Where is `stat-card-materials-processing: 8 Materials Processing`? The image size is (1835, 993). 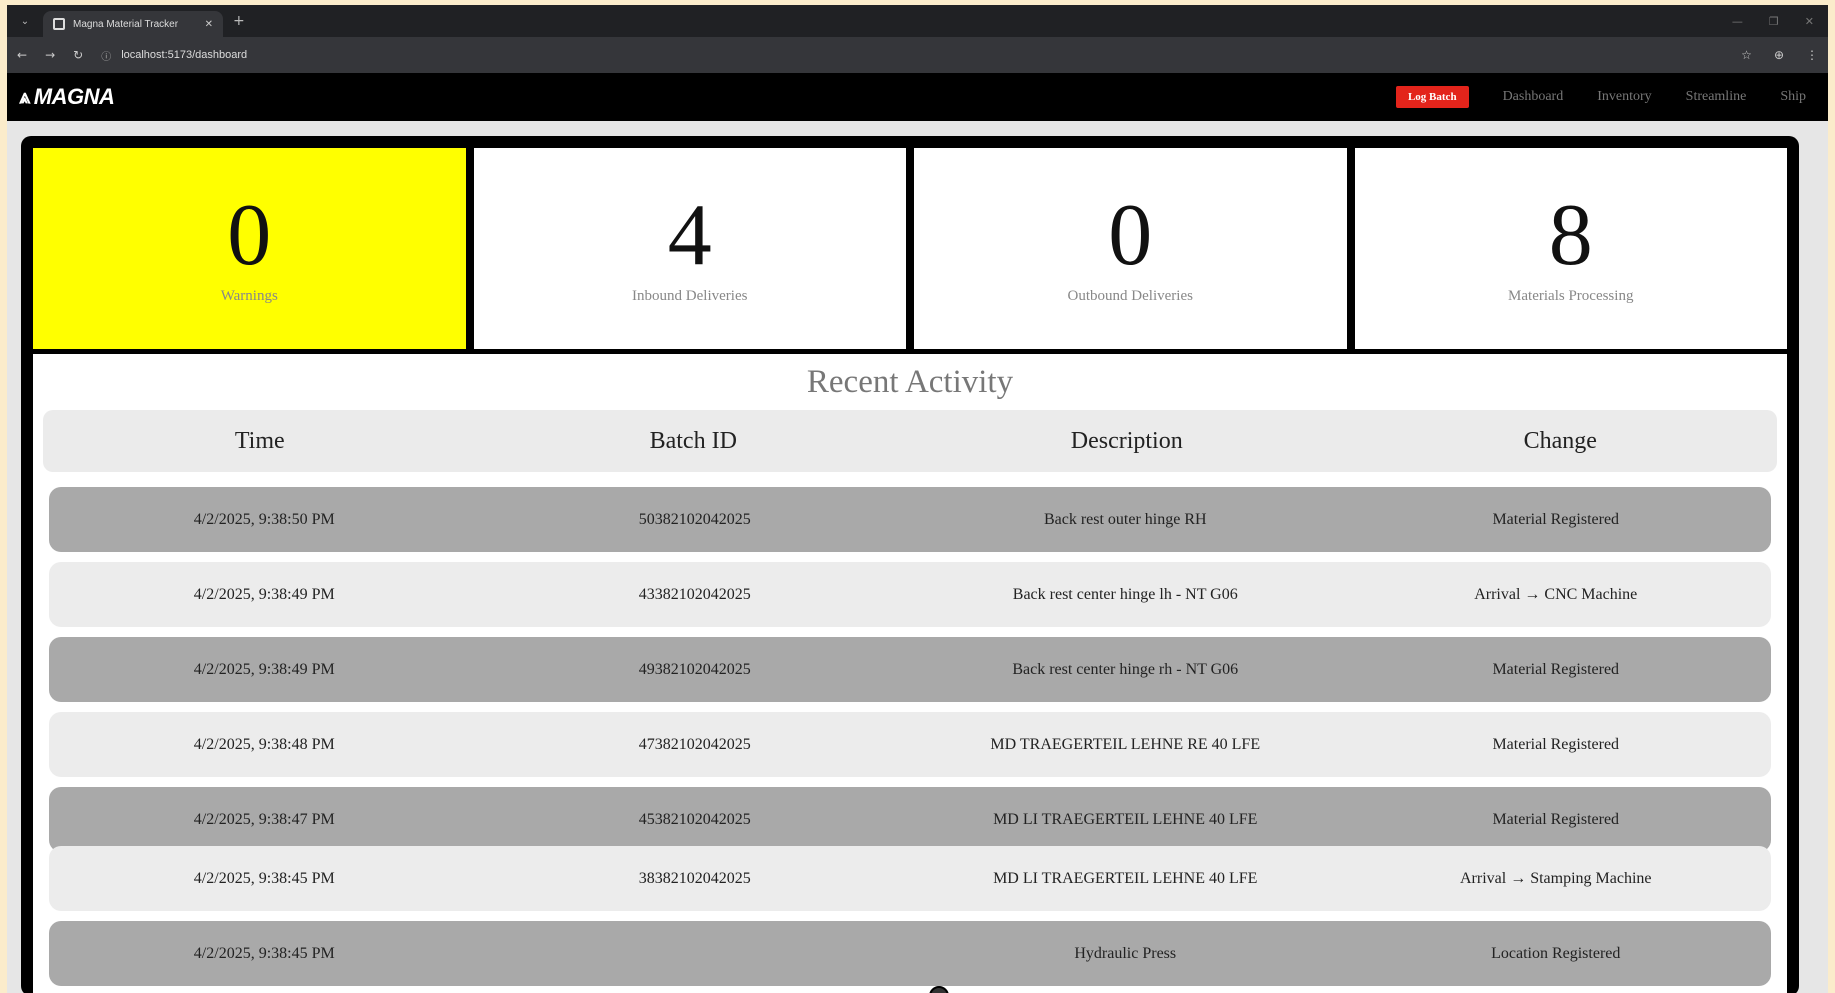 stat-card-materials-processing: 8 Materials Processing is located at coordinates (1570, 248).